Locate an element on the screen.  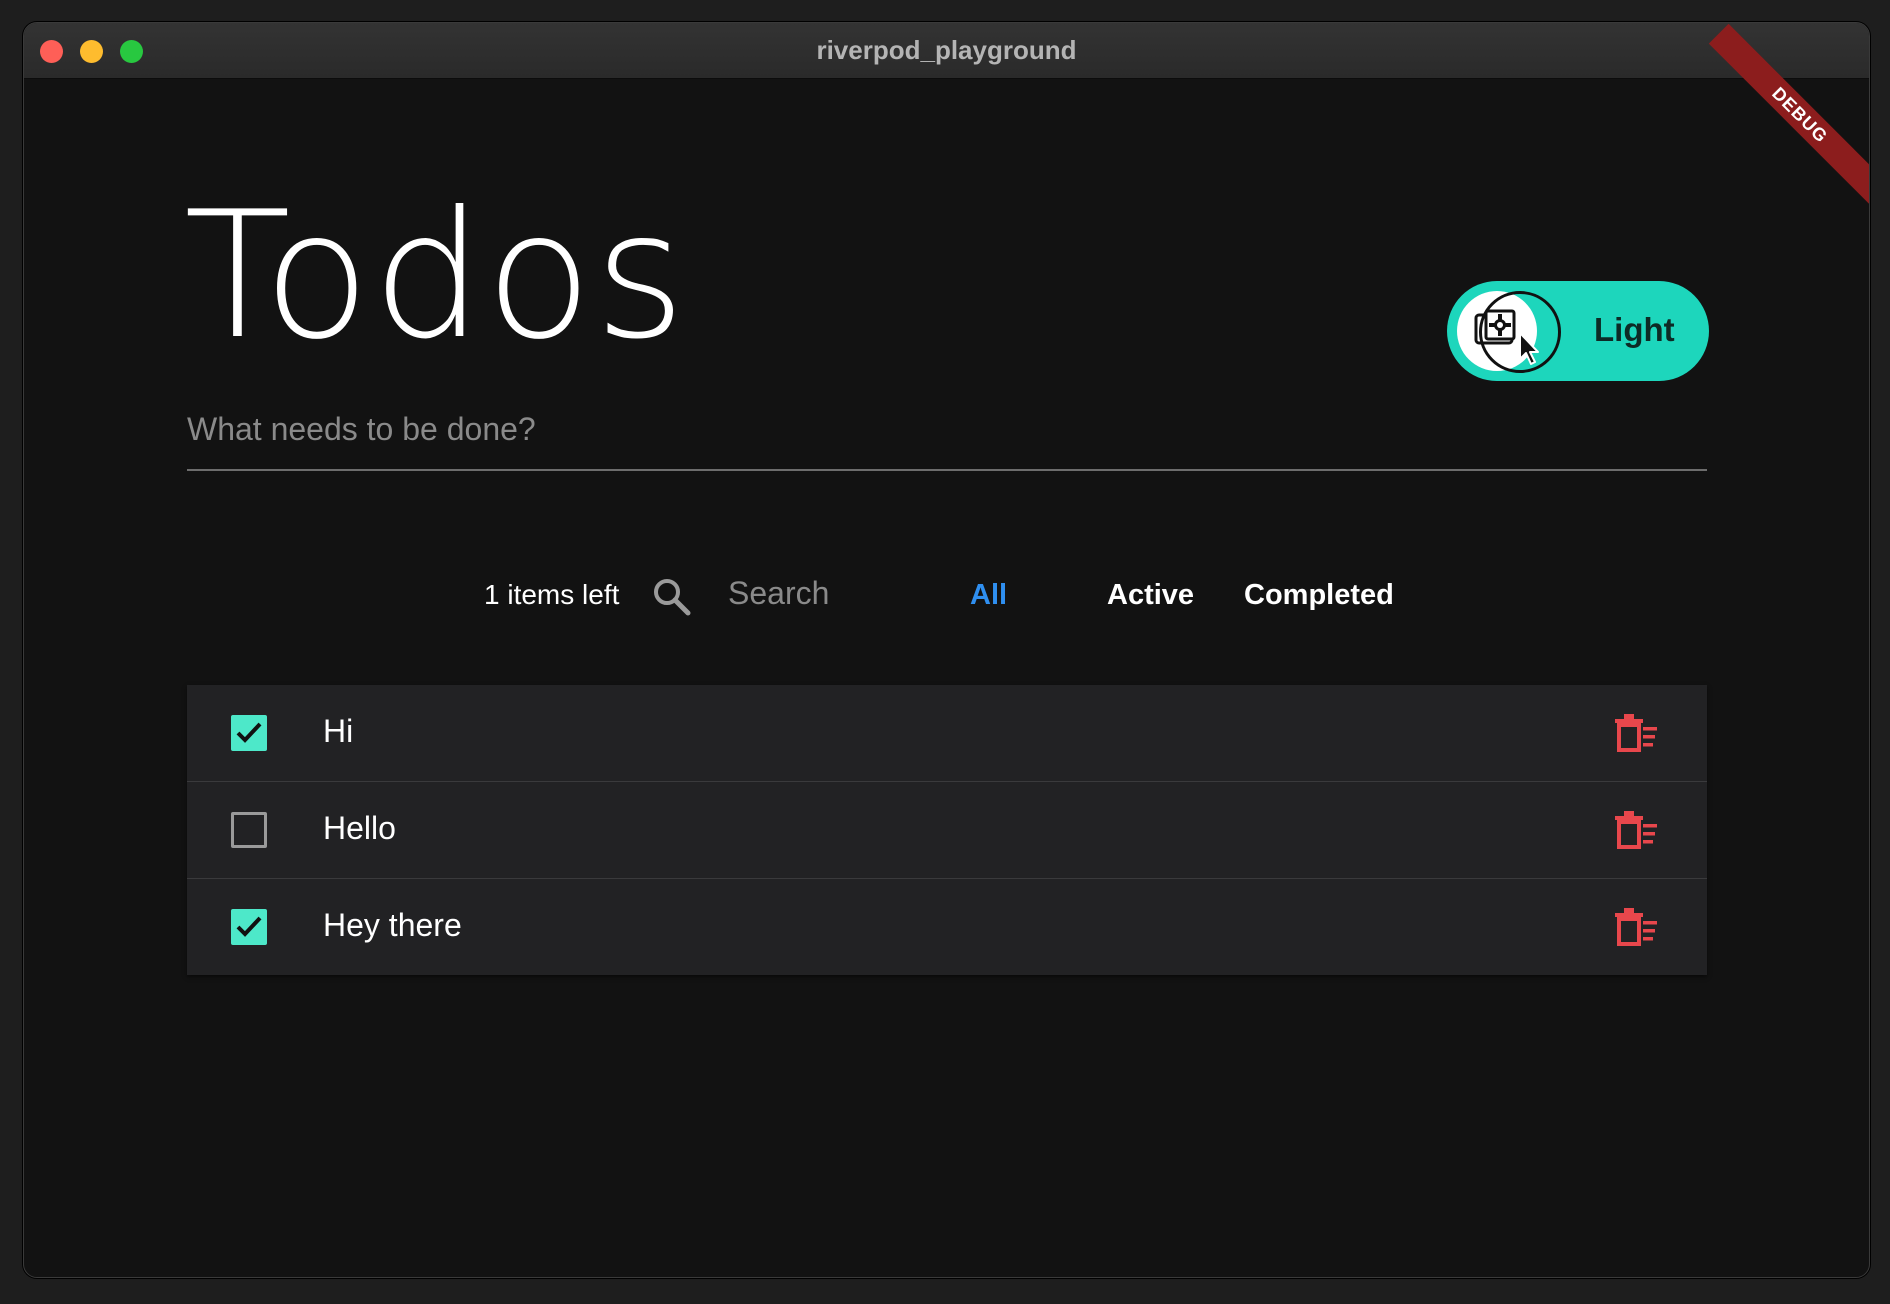
new-todo-input is located at coordinates (947, 429).